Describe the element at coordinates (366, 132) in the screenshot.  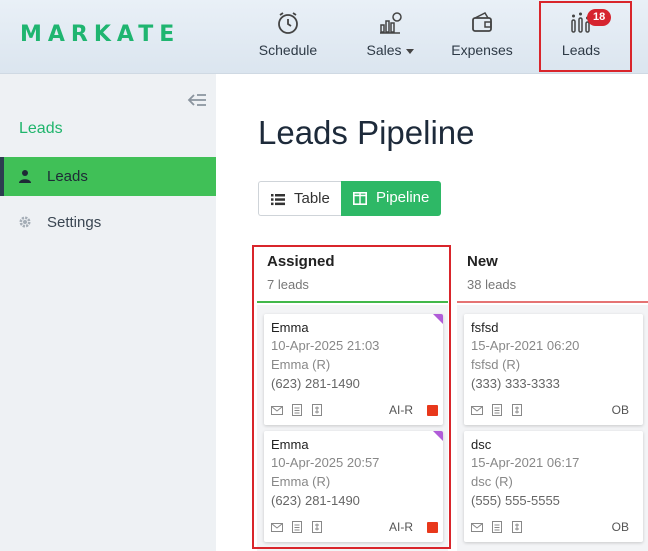
I see `page-title: Leads Pipeline` at that location.